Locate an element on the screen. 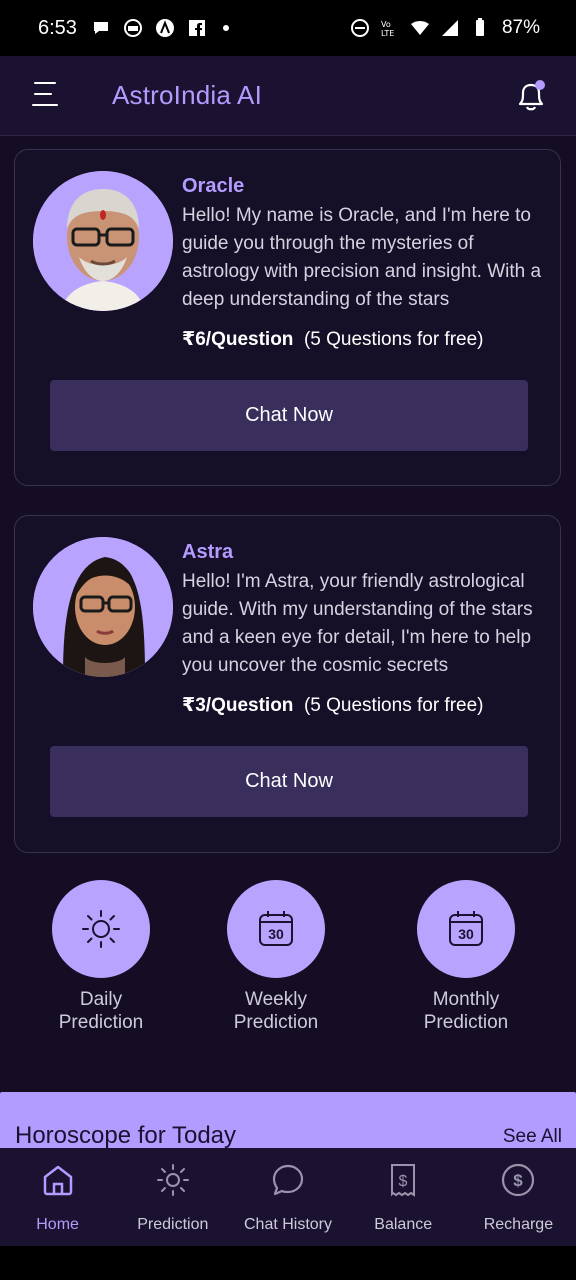  prediction-label-line: Monthly is located at coordinates (466, 999).